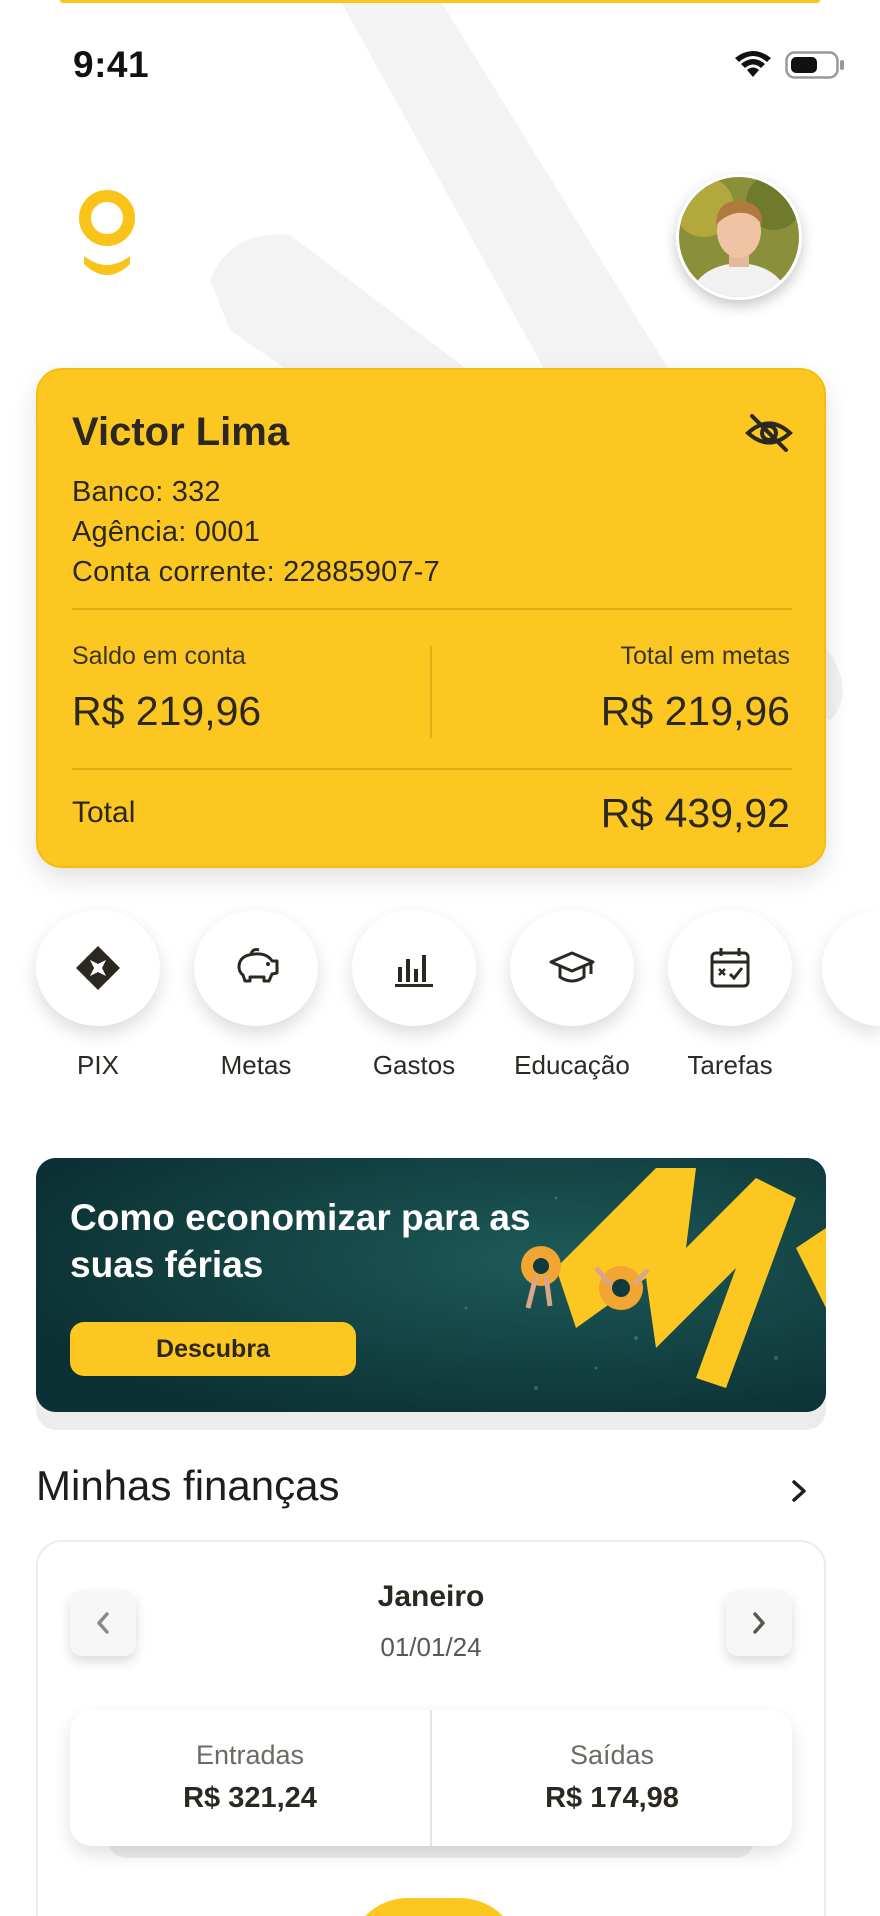  I want to click on bank-label: Banco:, so click(118, 492).